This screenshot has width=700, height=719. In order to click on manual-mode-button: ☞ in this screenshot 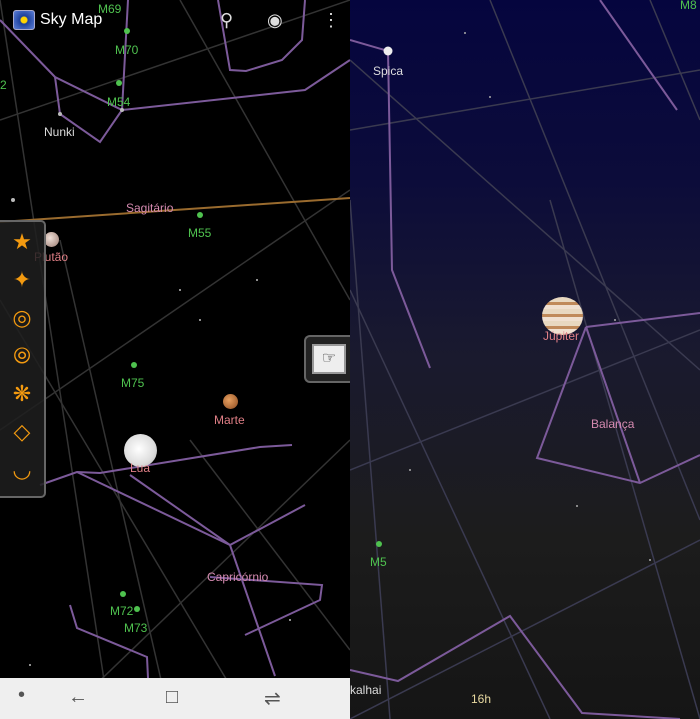, I will do `click(327, 359)`.